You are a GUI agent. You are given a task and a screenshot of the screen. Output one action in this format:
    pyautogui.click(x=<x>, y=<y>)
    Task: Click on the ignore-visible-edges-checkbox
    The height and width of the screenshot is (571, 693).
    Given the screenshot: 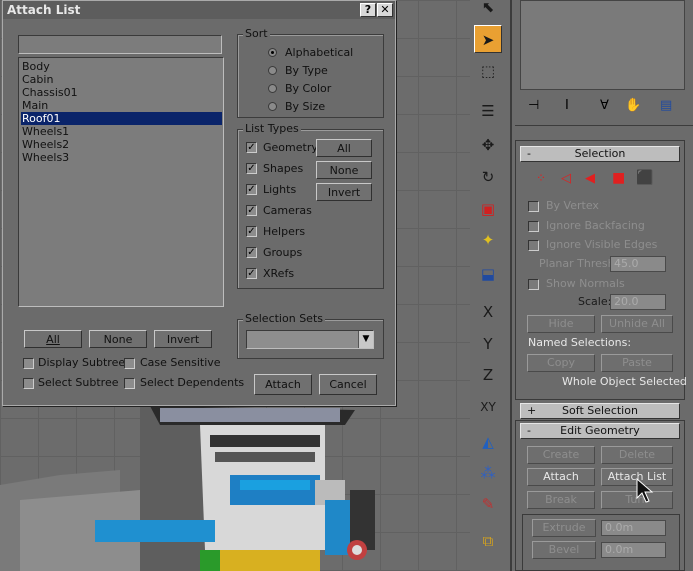 What is the action you would take?
    pyautogui.click(x=533, y=245)
    